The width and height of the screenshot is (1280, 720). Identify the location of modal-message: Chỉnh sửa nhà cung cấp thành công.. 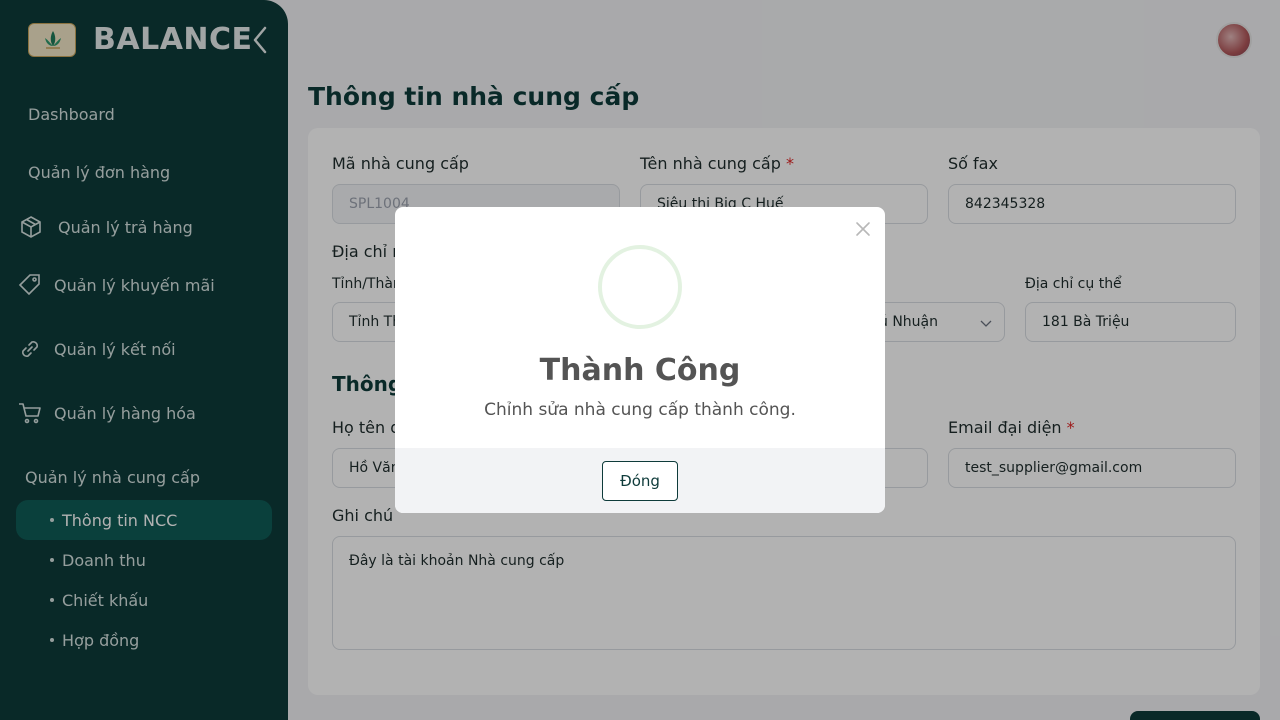
(640, 410).